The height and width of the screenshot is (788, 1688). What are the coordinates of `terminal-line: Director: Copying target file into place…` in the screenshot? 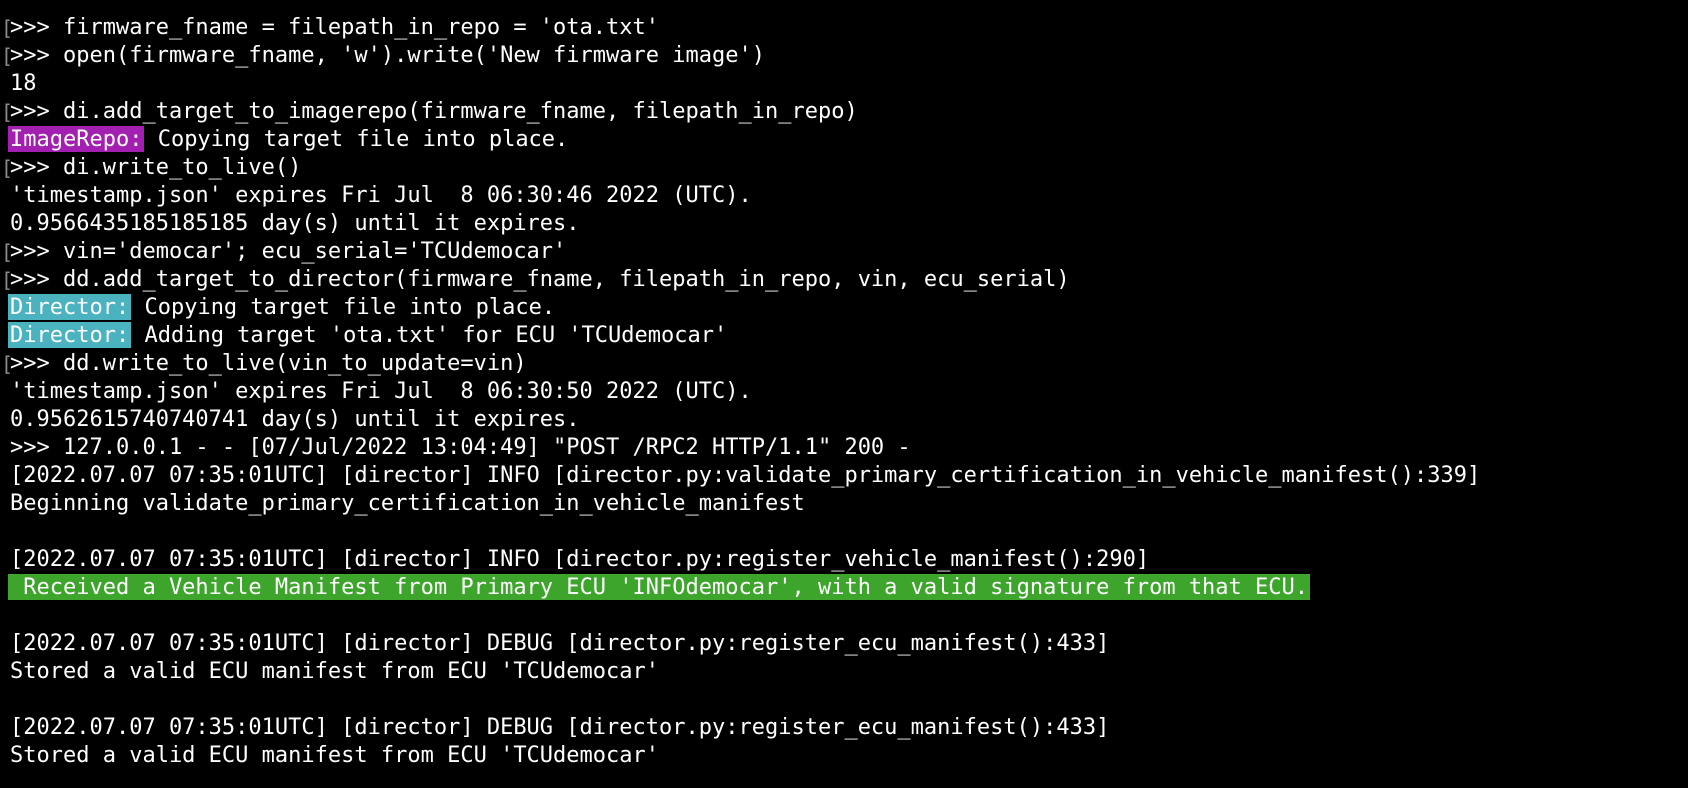 It's located at (844, 308).